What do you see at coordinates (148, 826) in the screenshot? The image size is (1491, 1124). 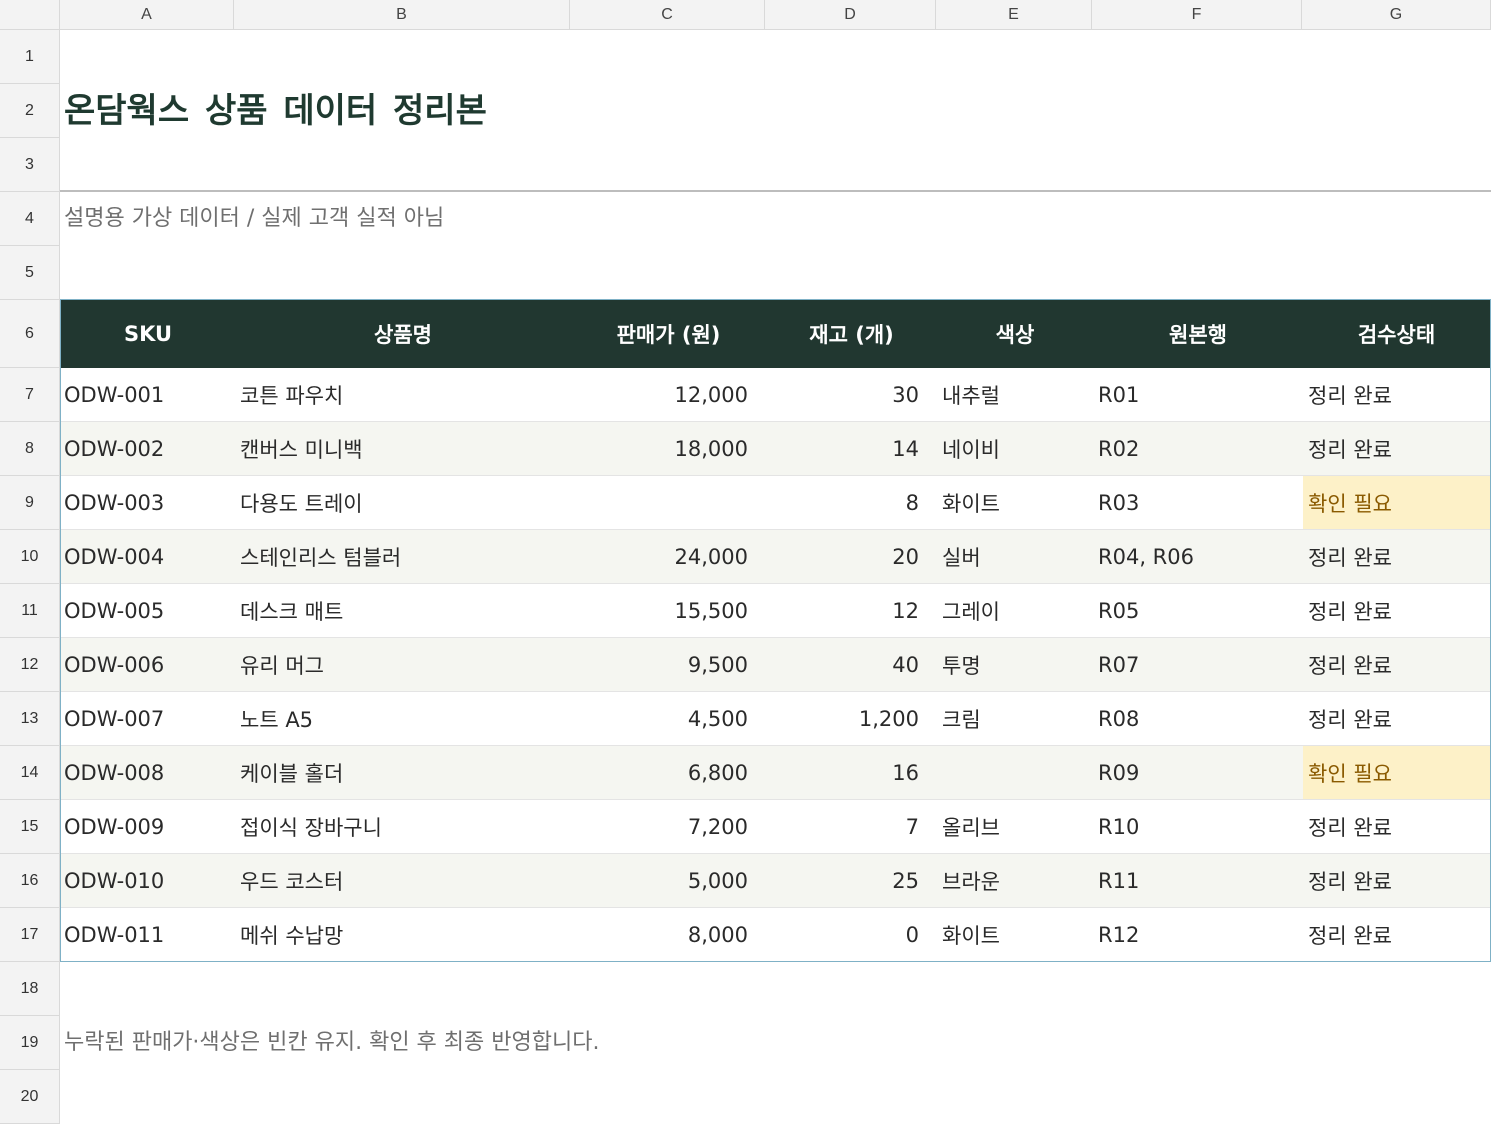 I see `cell-sku: ODW-009` at bounding box center [148, 826].